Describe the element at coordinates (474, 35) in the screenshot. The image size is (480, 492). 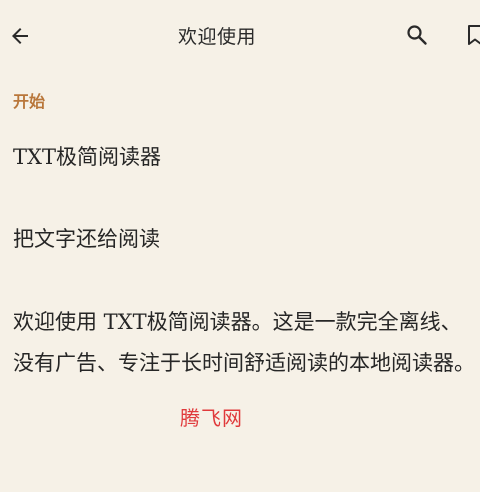
I see `bookmark-icon` at that location.